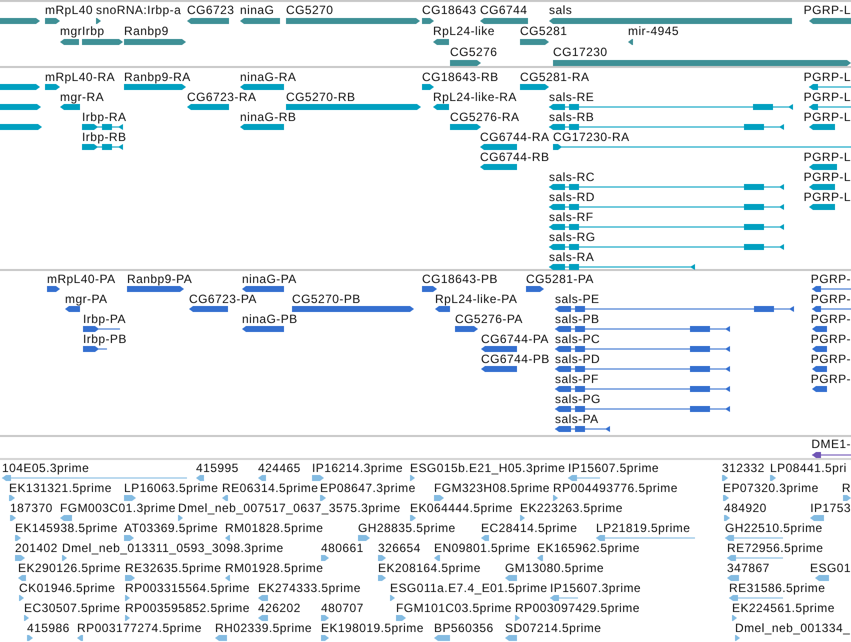 This screenshot has width=851, height=642. What do you see at coordinates (588, 548) in the screenshot?
I see `feature-label: EK165962.5prime` at bounding box center [588, 548].